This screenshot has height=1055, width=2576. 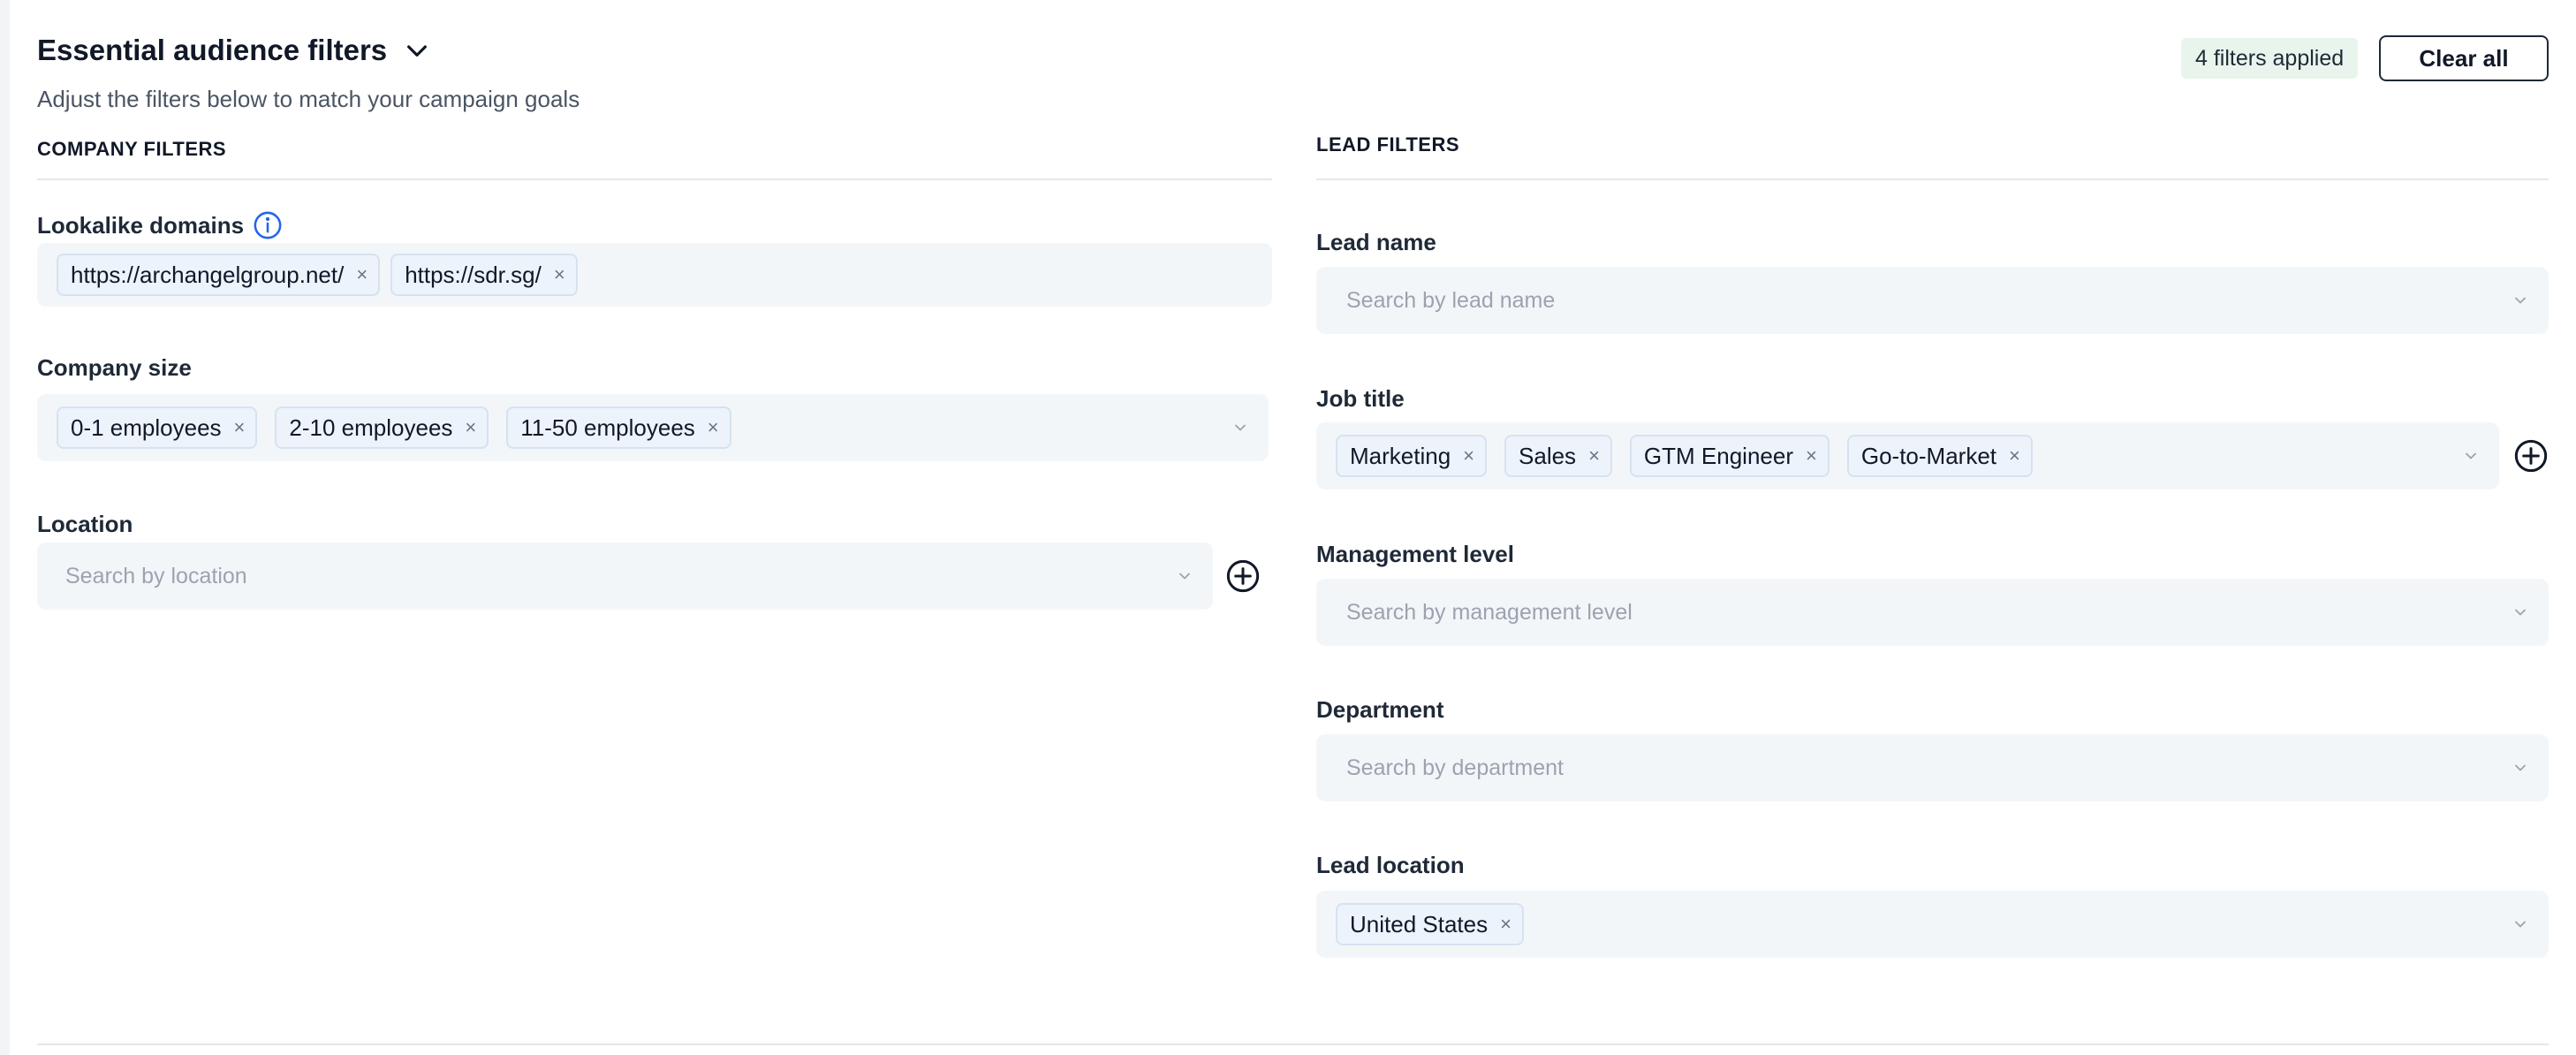 What do you see at coordinates (1932, 767) in the screenshot?
I see `department-select: Search by department` at bounding box center [1932, 767].